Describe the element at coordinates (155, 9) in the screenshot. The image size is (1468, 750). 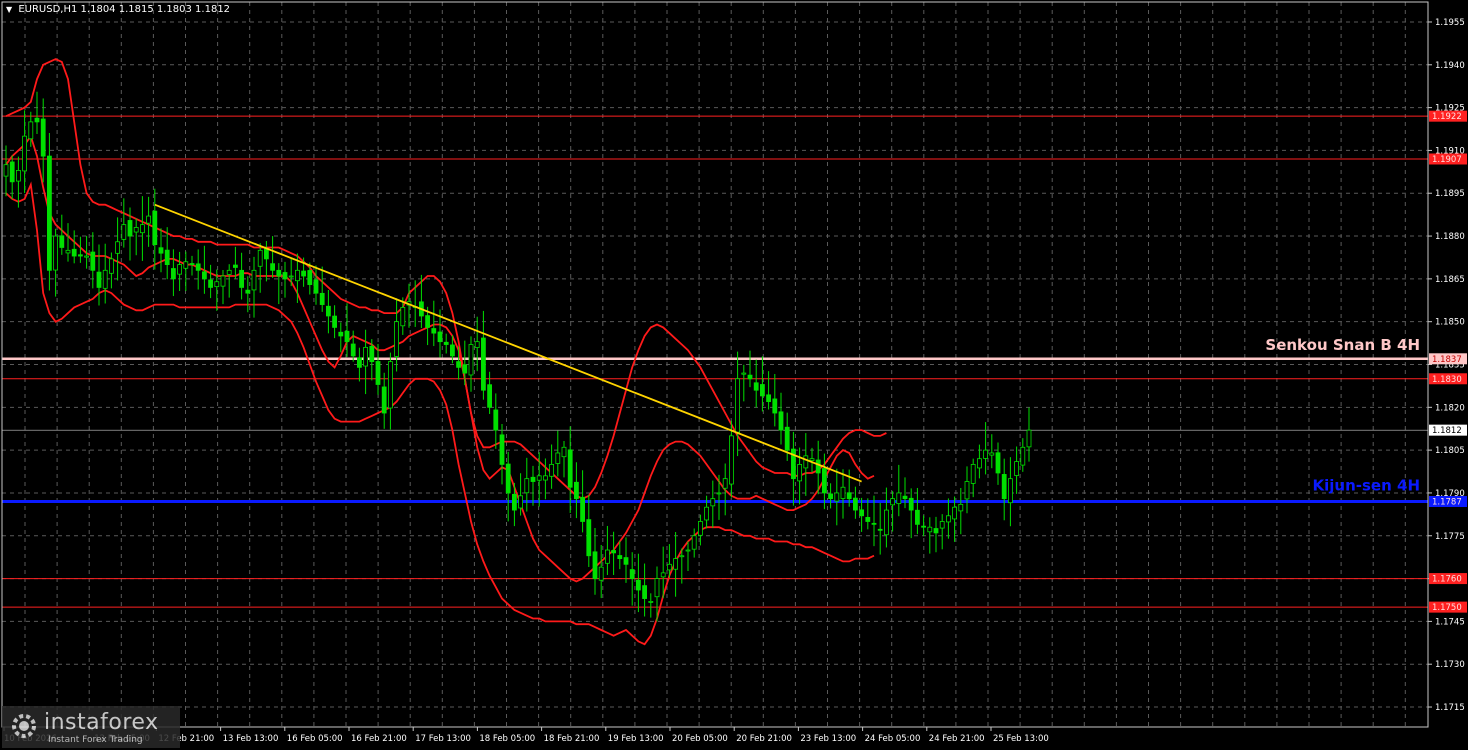
I see `ohlc-values: 1.1804 1.1815 1.1803 1.1812` at that location.